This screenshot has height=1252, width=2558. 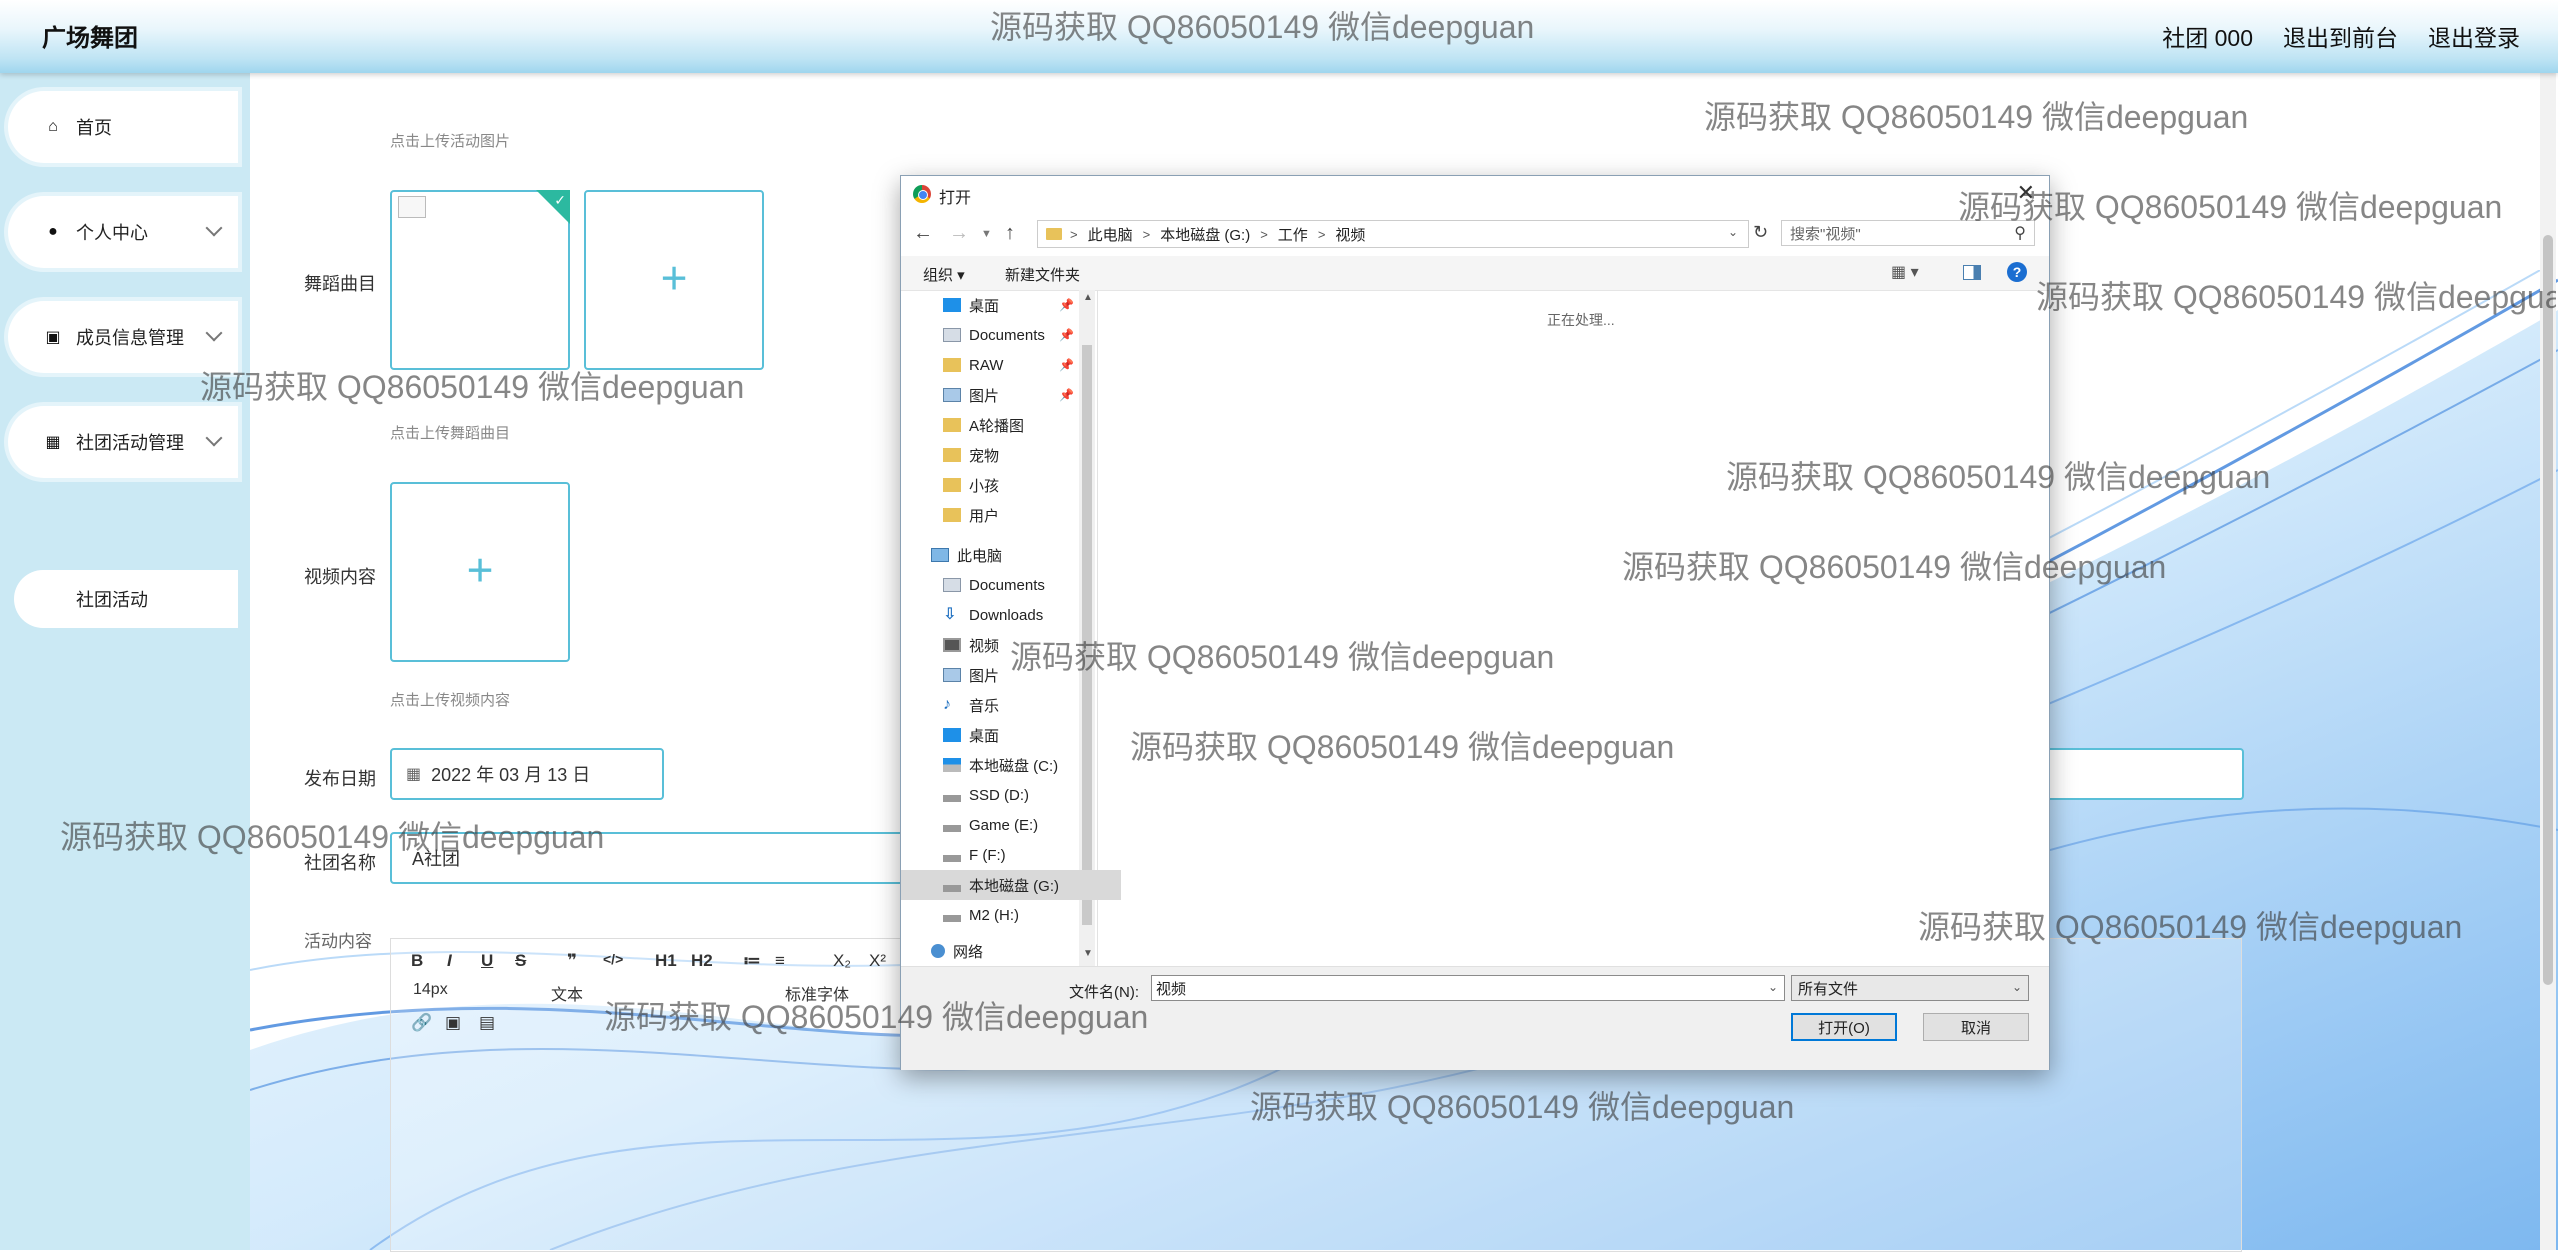 I want to click on tree-item-desktop: 桌面 📌, so click(x=1011, y=305).